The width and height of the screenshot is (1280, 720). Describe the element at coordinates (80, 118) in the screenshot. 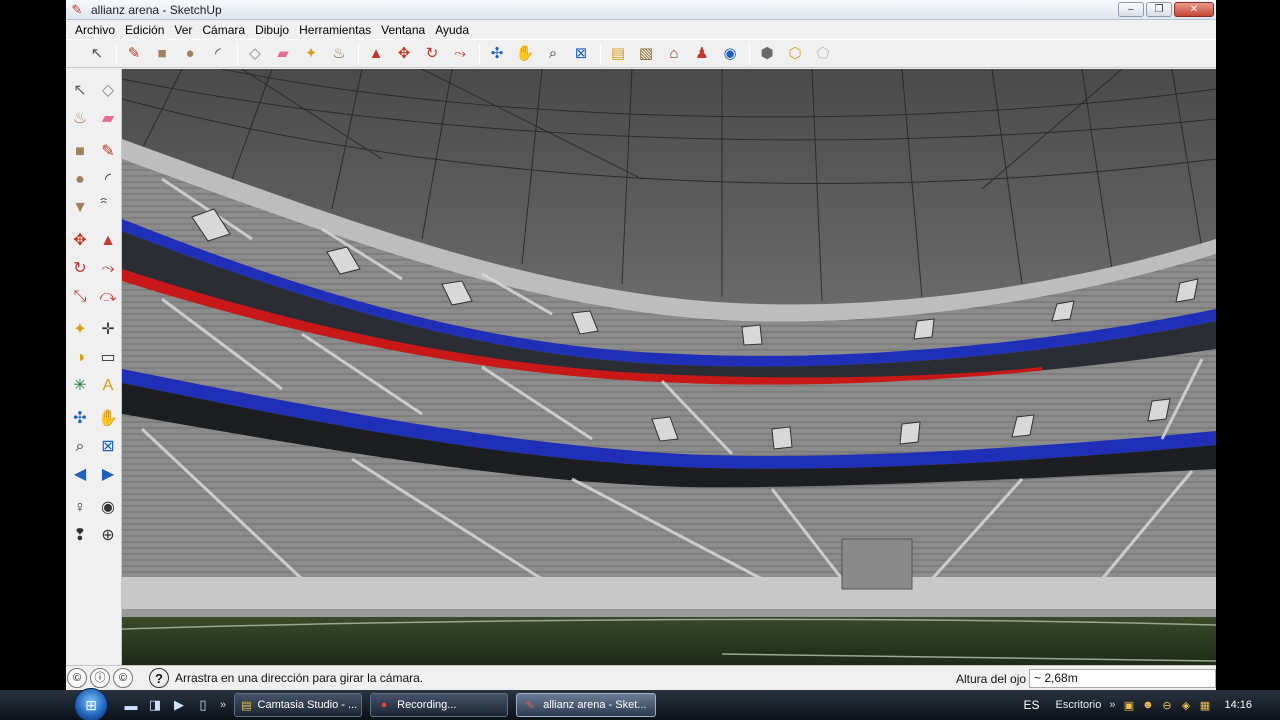

I see `paint-bucket-tool-icon: ♨` at that location.